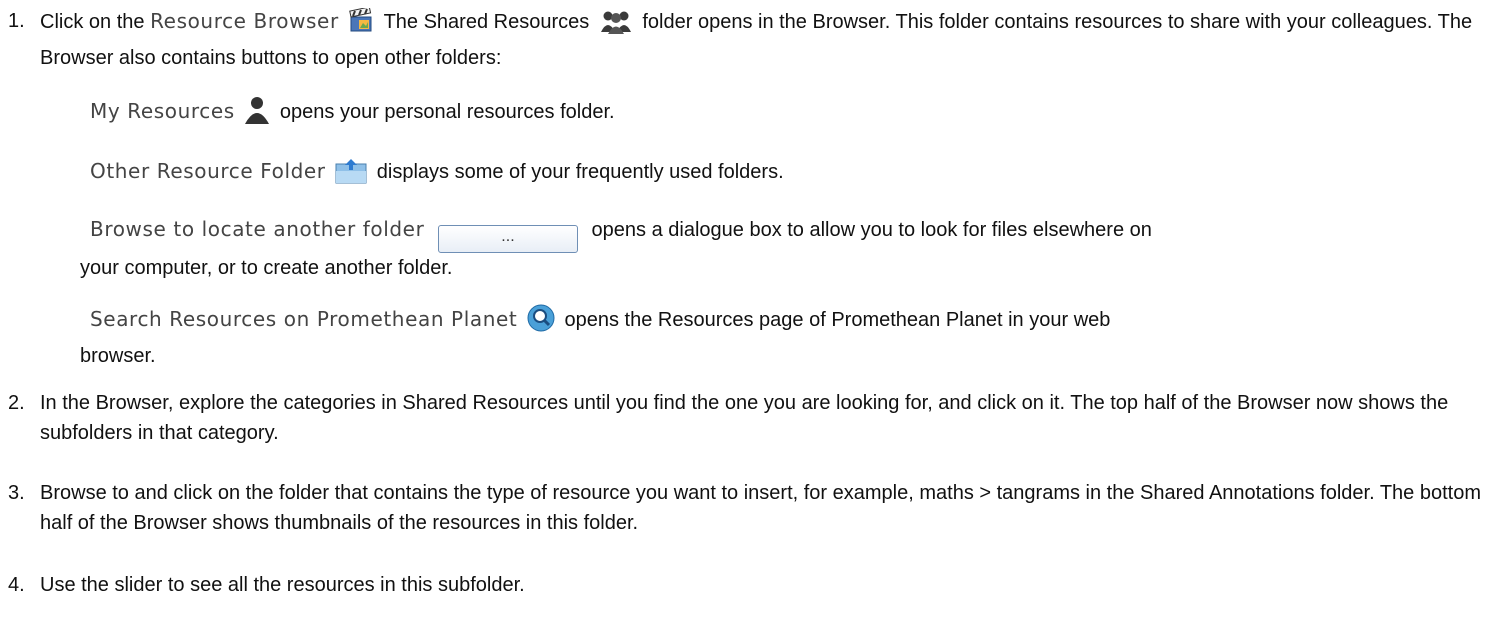 This screenshot has height=631, width=1512. I want to click on folder-upload-icon, so click(351, 175).